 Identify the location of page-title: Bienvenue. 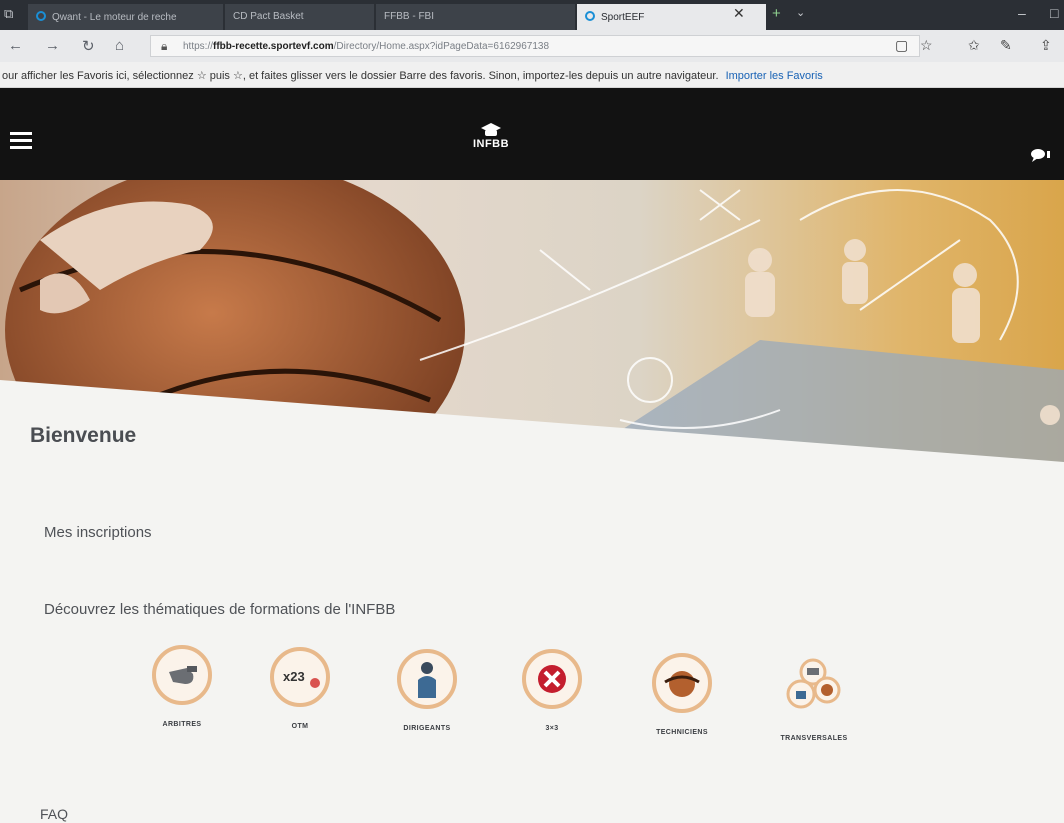
(83, 435).